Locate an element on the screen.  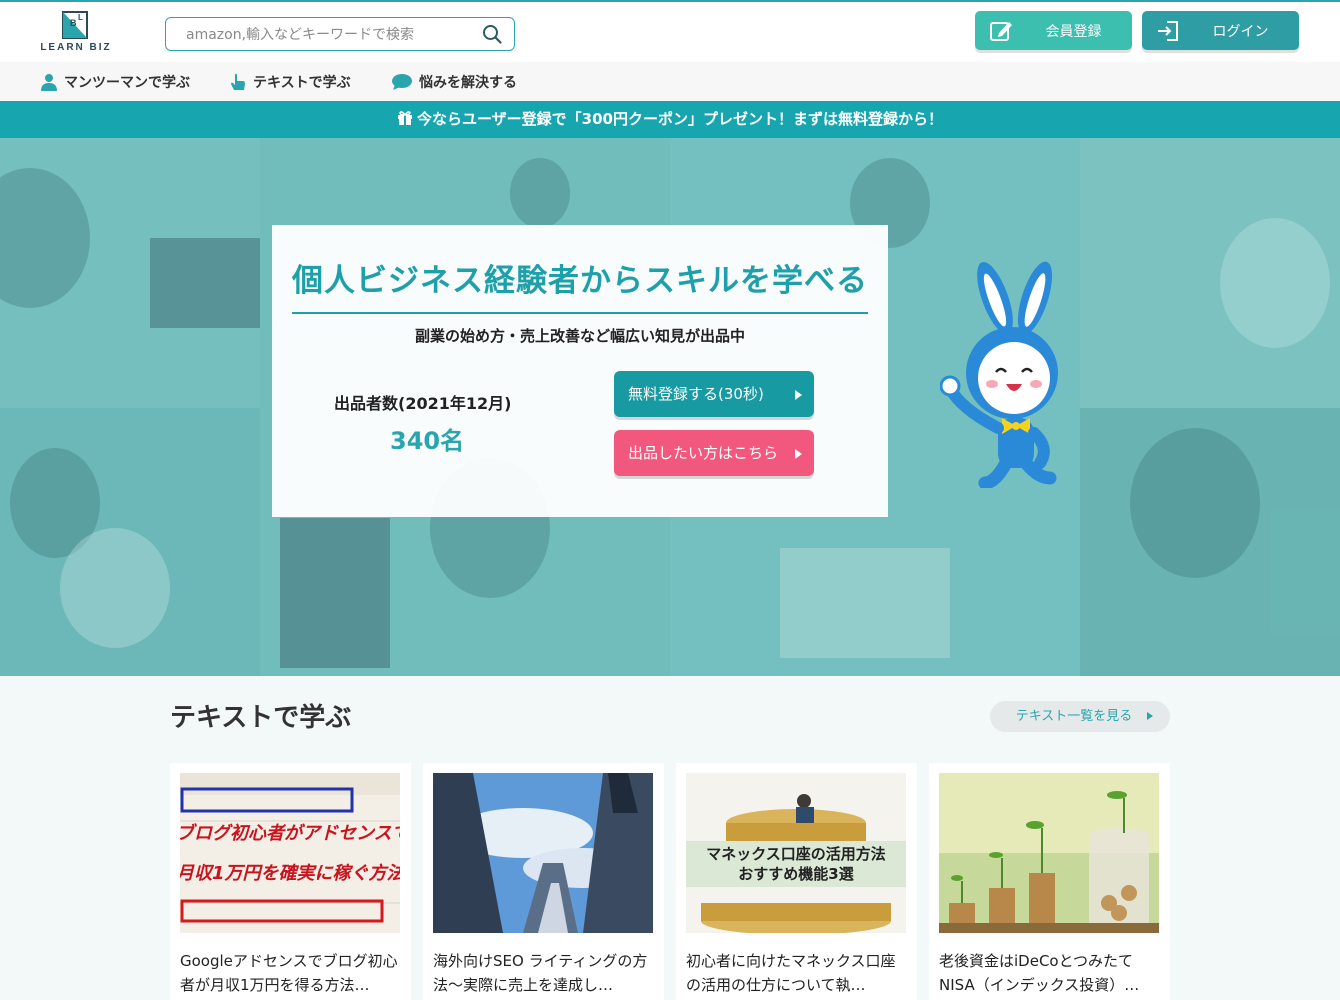
login-icon is located at coordinates (1168, 31).